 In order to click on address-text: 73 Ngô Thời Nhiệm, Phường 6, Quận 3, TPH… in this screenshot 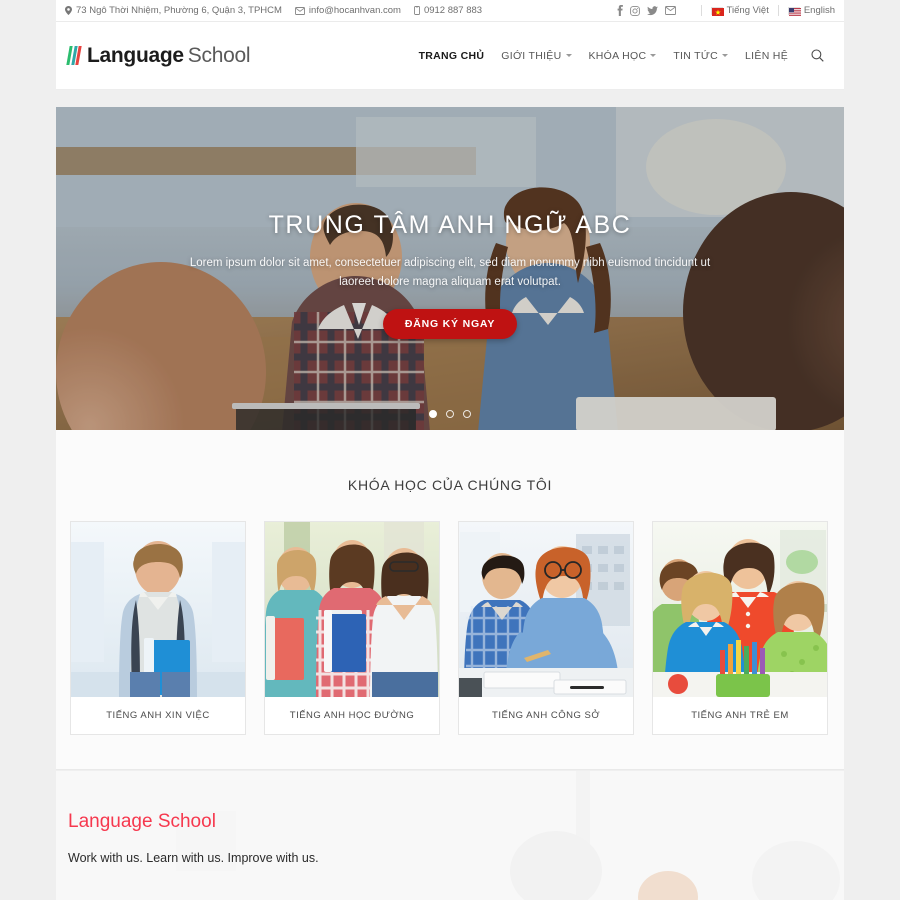, I will do `click(179, 10)`.